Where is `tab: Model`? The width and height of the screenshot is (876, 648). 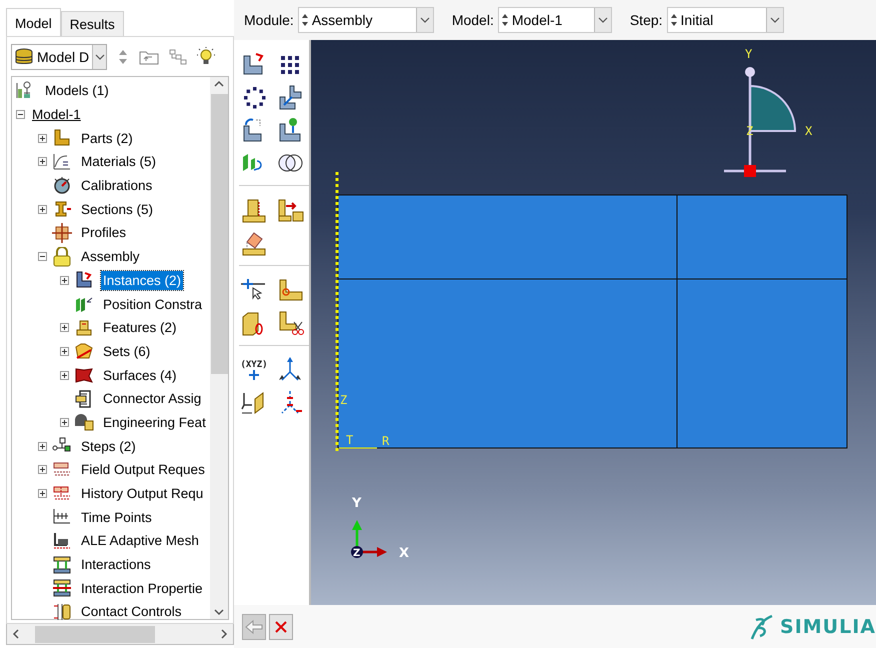
tab: Model is located at coordinates (33, 22).